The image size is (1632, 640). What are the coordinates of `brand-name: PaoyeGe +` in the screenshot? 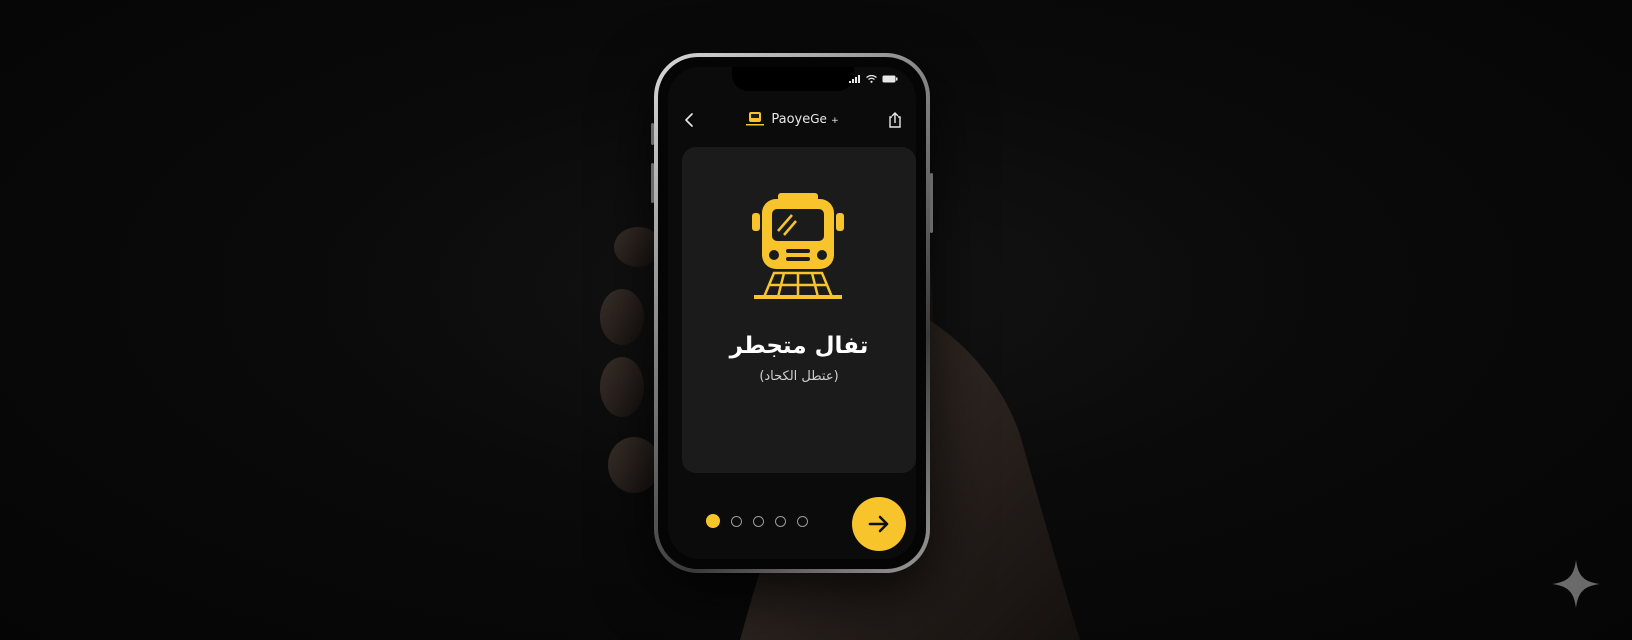 It's located at (805, 119).